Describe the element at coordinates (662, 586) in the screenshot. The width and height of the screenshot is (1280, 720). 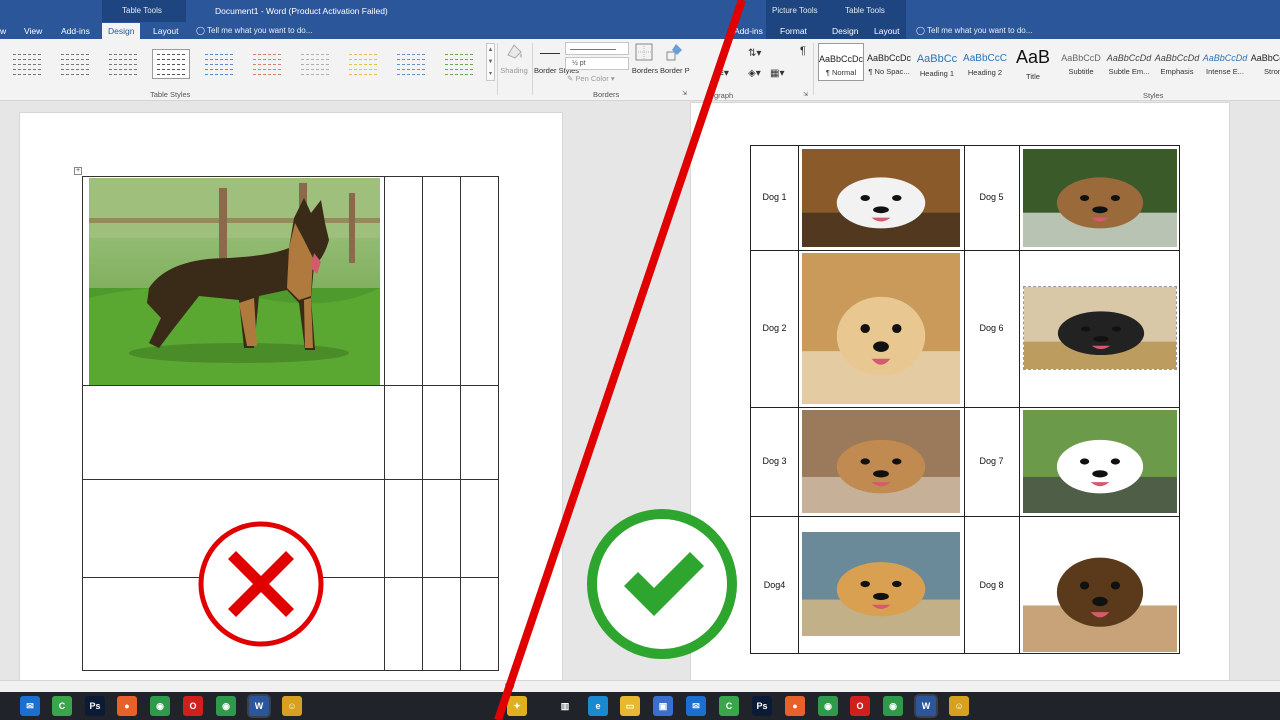
I see `correct-check-badge-icon` at that location.